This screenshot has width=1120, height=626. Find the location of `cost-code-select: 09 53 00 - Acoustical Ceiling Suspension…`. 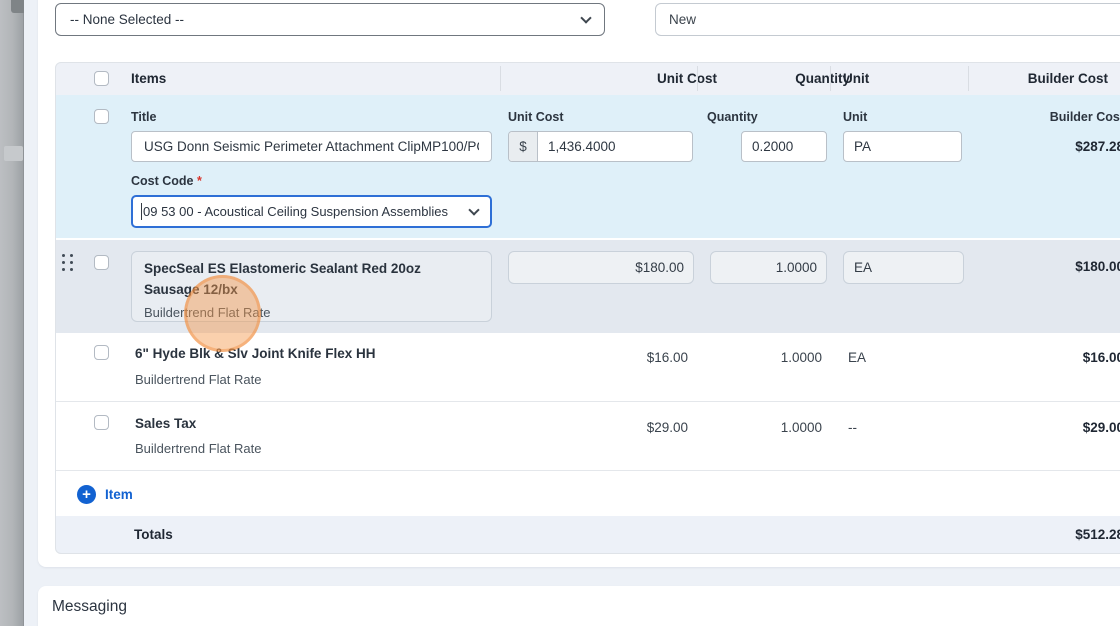

cost-code-select: 09 53 00 - Acoustical Ceiling Suspension… is located at coordinates (311, 211).